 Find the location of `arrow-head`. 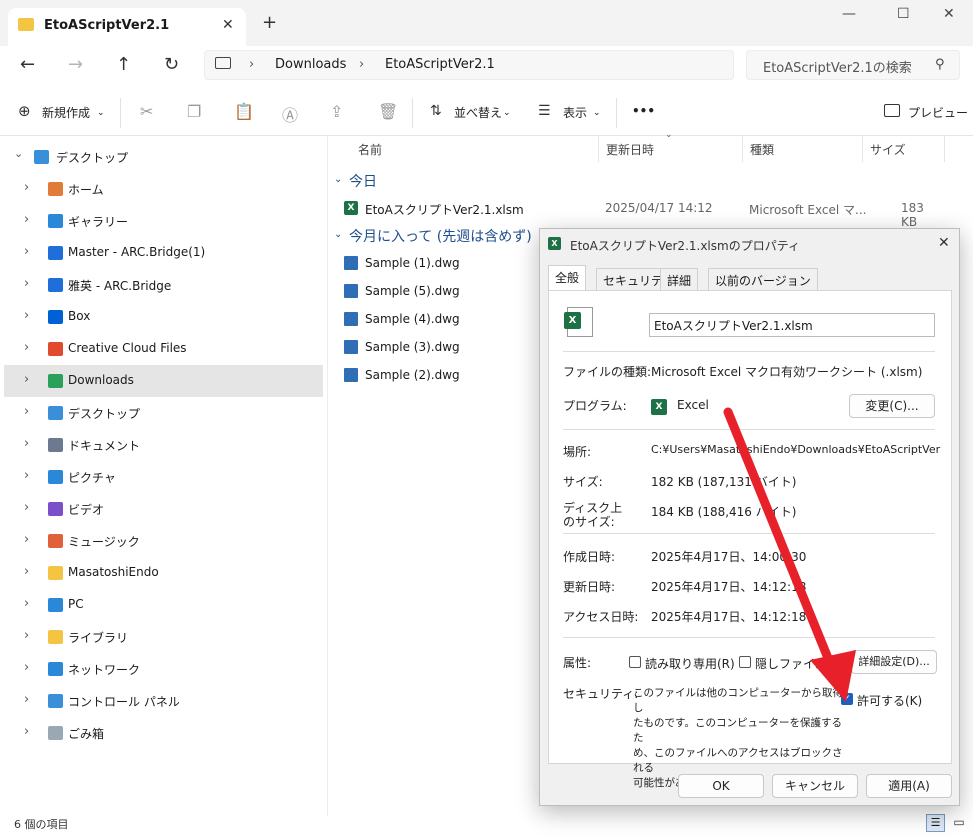

arrow-head is located at coordinates (833, 676).